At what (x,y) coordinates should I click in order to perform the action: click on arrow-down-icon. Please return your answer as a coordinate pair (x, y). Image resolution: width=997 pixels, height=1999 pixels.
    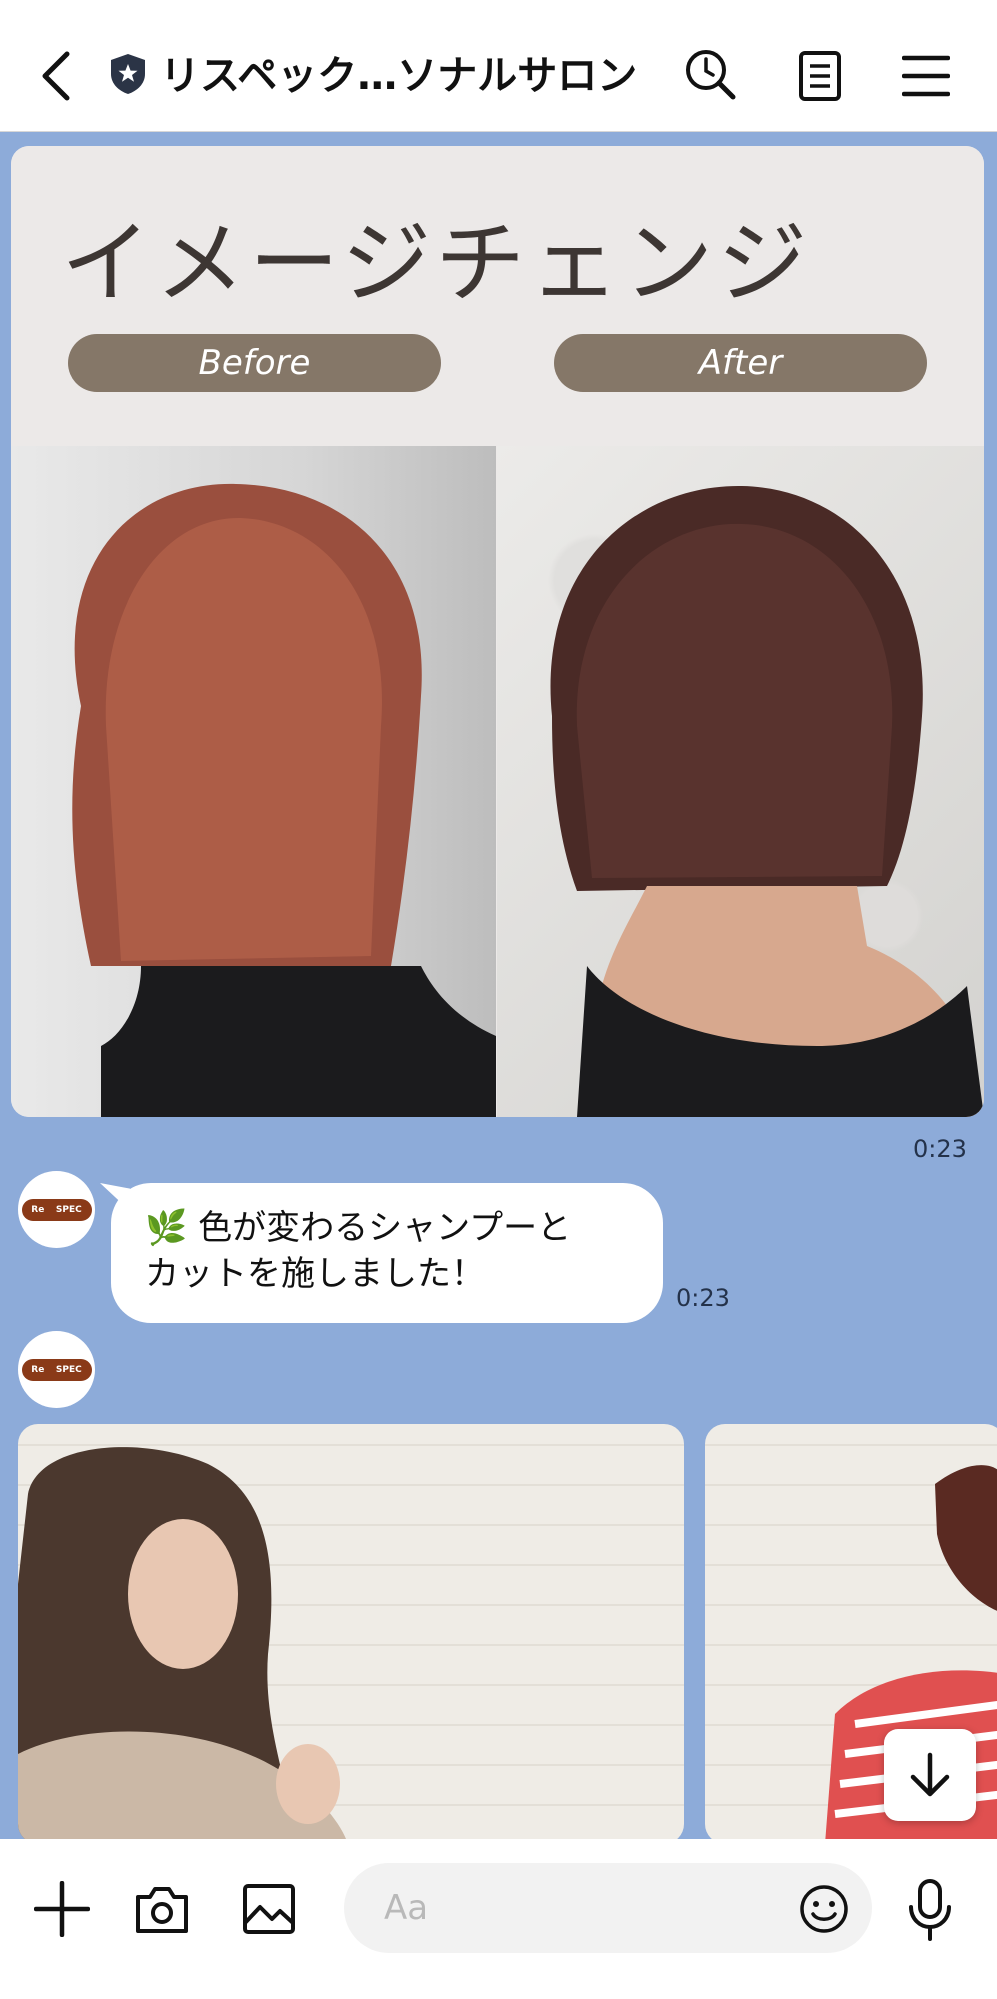
    Looking at the image, I should click on (930, 1774).